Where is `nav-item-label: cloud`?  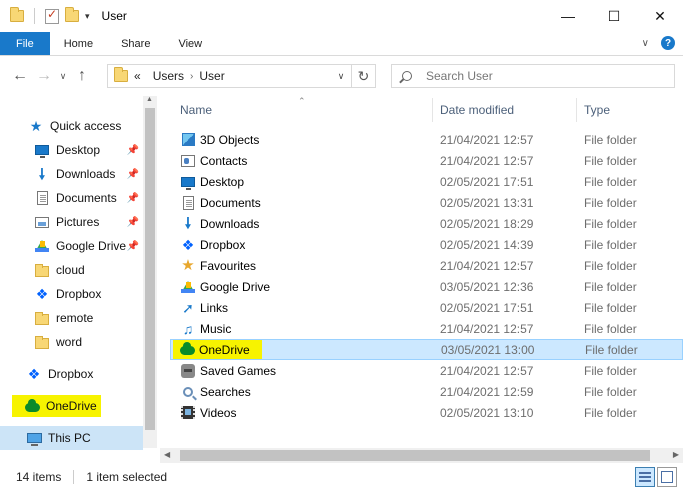
nav-item-label: cloud is located at coordinates (70, 270).